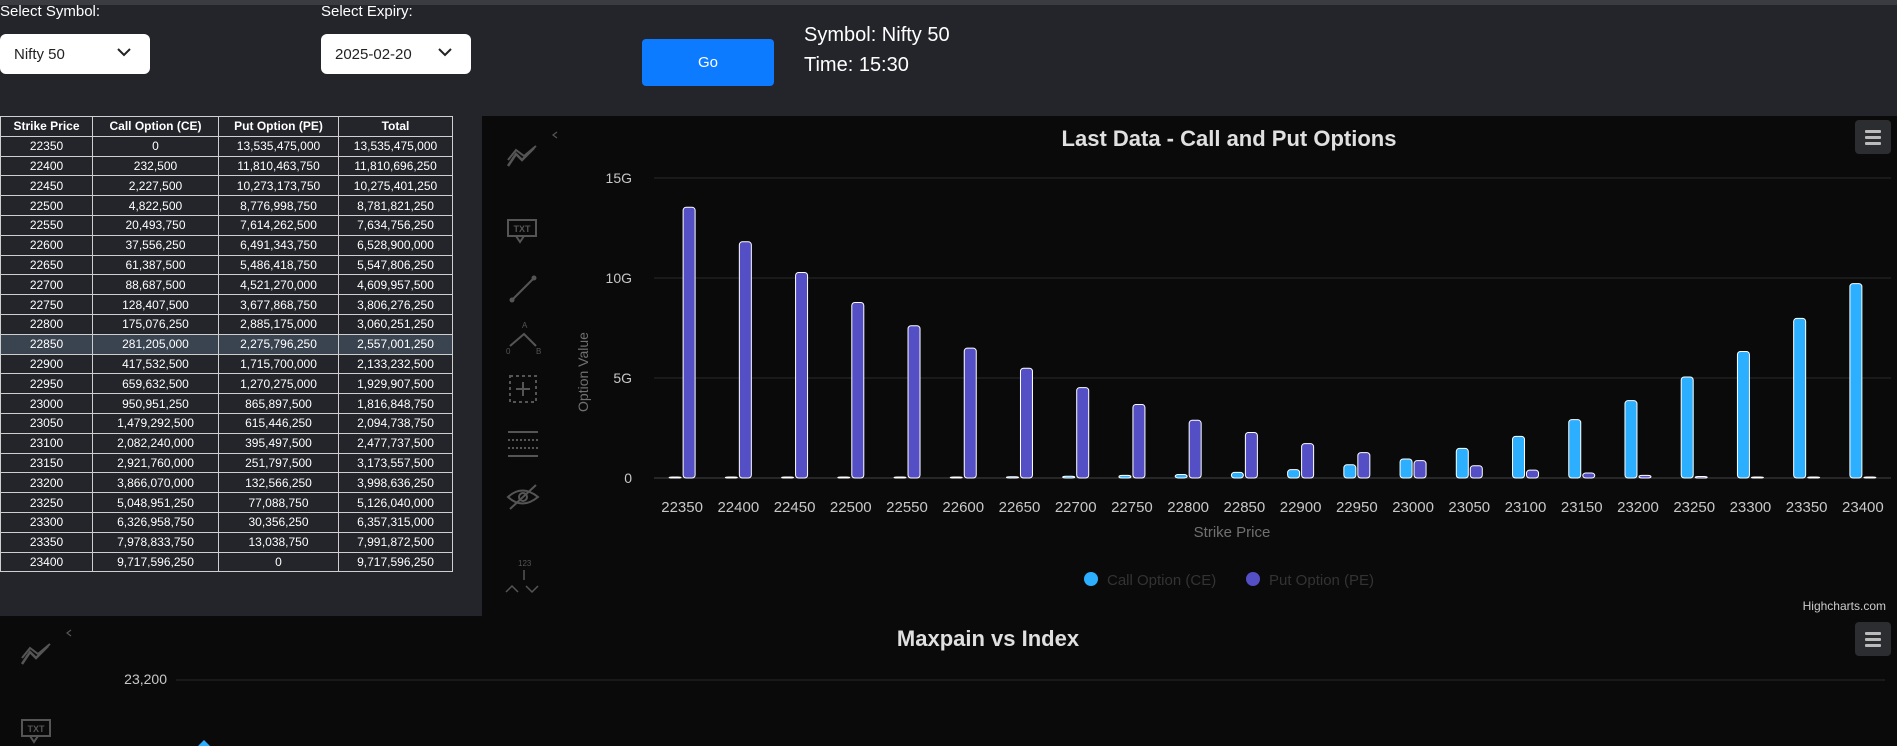 Image resolution: width=1897 pixels, height=746 pixels. I want to click on cell-call: 281,205,000, so click(155, 344).